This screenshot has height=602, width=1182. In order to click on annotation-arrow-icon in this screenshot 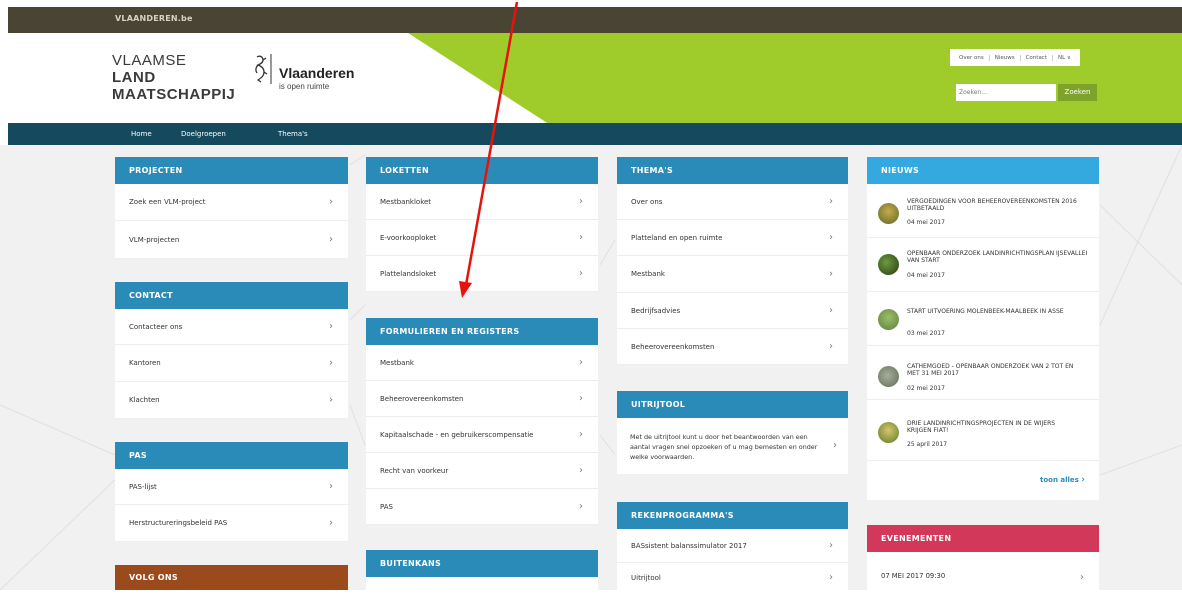, I will do `click(489, 149)`.